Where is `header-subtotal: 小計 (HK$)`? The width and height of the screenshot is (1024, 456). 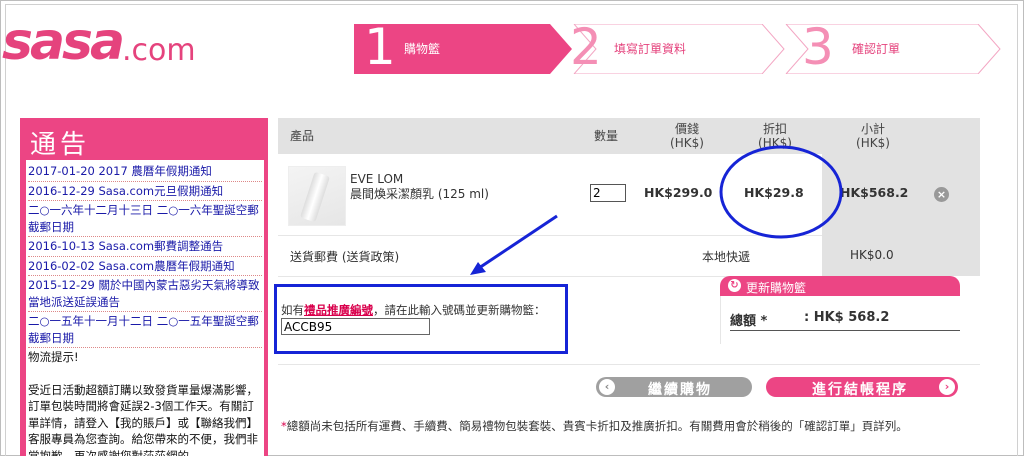 header-subtotal: 小計 (HK$) is located at coordinates (873, 136).